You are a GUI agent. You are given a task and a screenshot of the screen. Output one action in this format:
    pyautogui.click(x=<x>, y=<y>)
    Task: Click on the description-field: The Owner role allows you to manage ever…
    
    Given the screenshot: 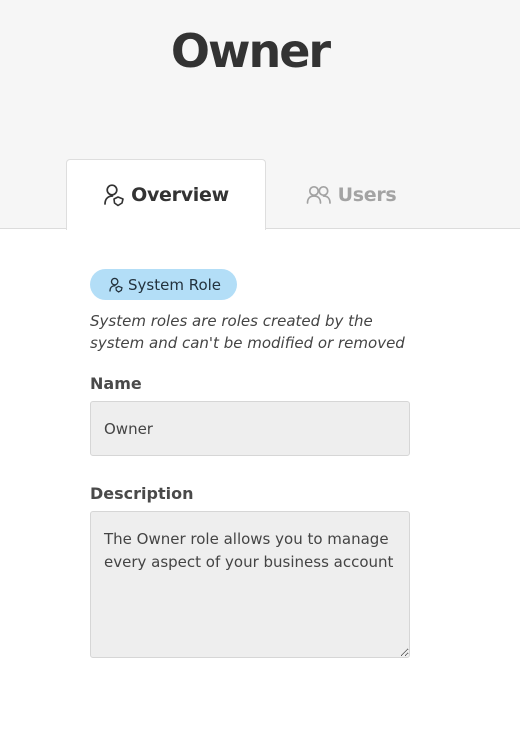 What is the action you would take?
    pyautogui.click(x=250, y=584)
    